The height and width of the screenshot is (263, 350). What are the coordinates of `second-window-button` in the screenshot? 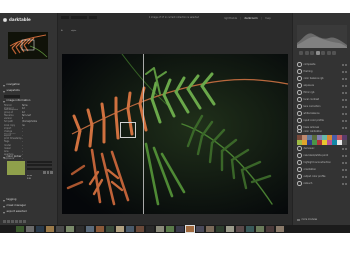 It's located at (93, 17).